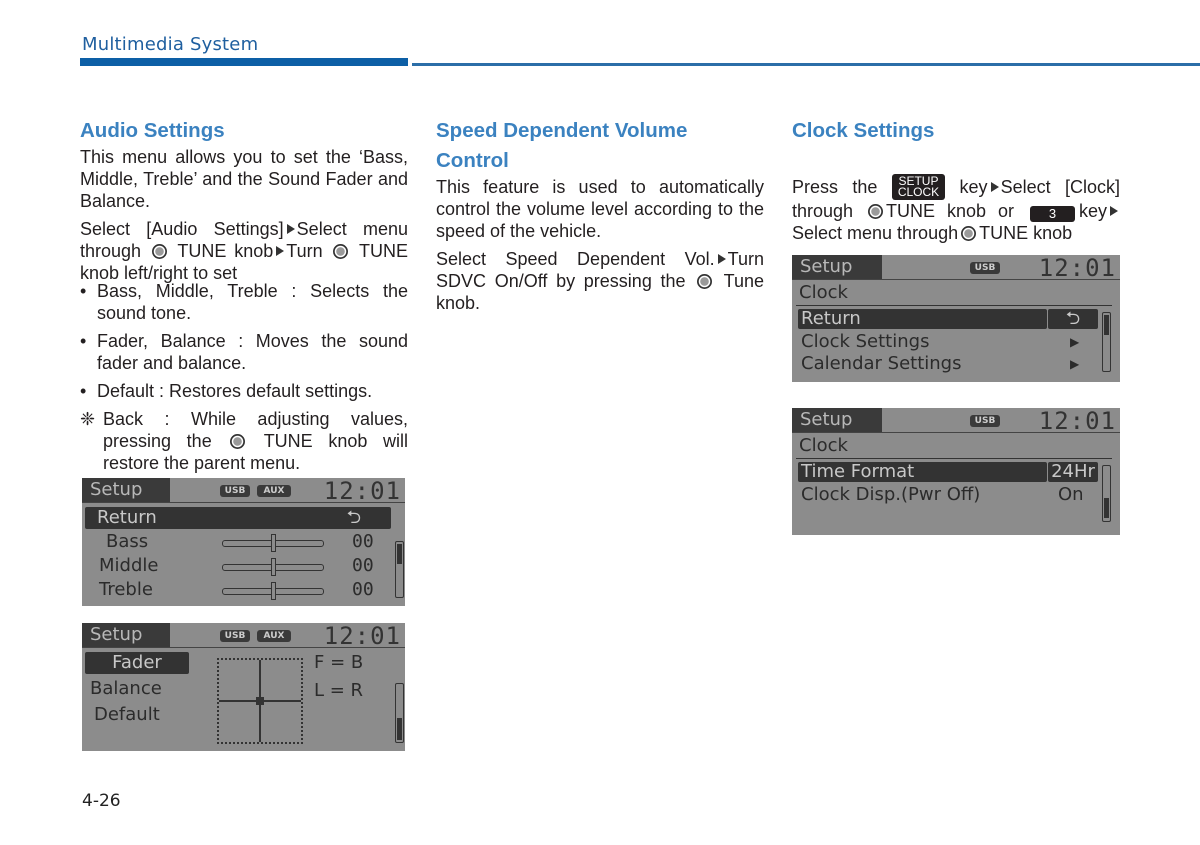 The width and height of the screenshot is (1200, 845). Describe the element at coordinates (339, 690) in the screenshot. I see `balance-readout: L = R` at that location.